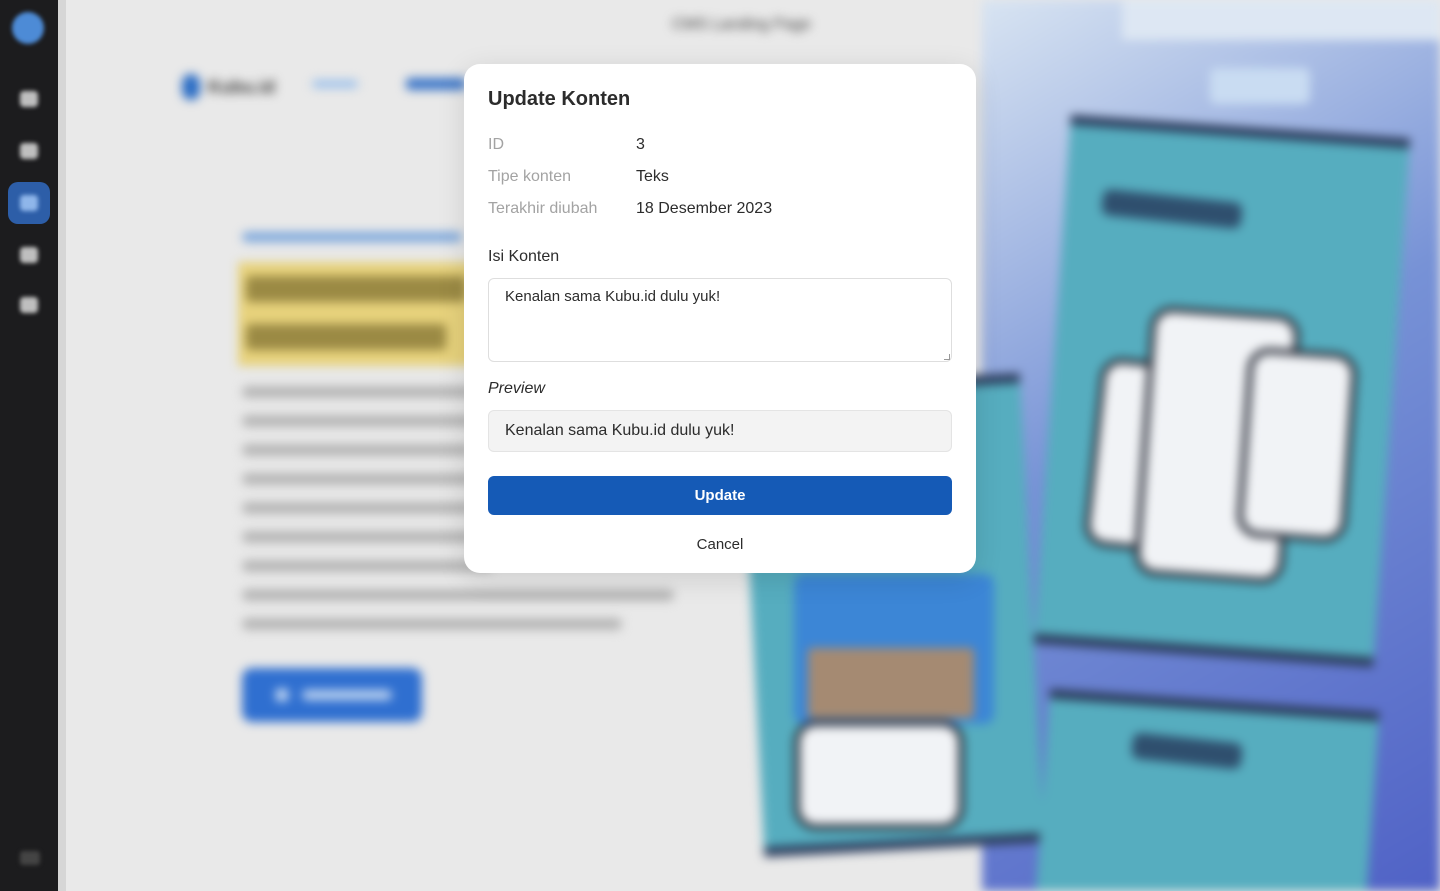  I want to click on modal-title: Update Konten, so click(559, 99).